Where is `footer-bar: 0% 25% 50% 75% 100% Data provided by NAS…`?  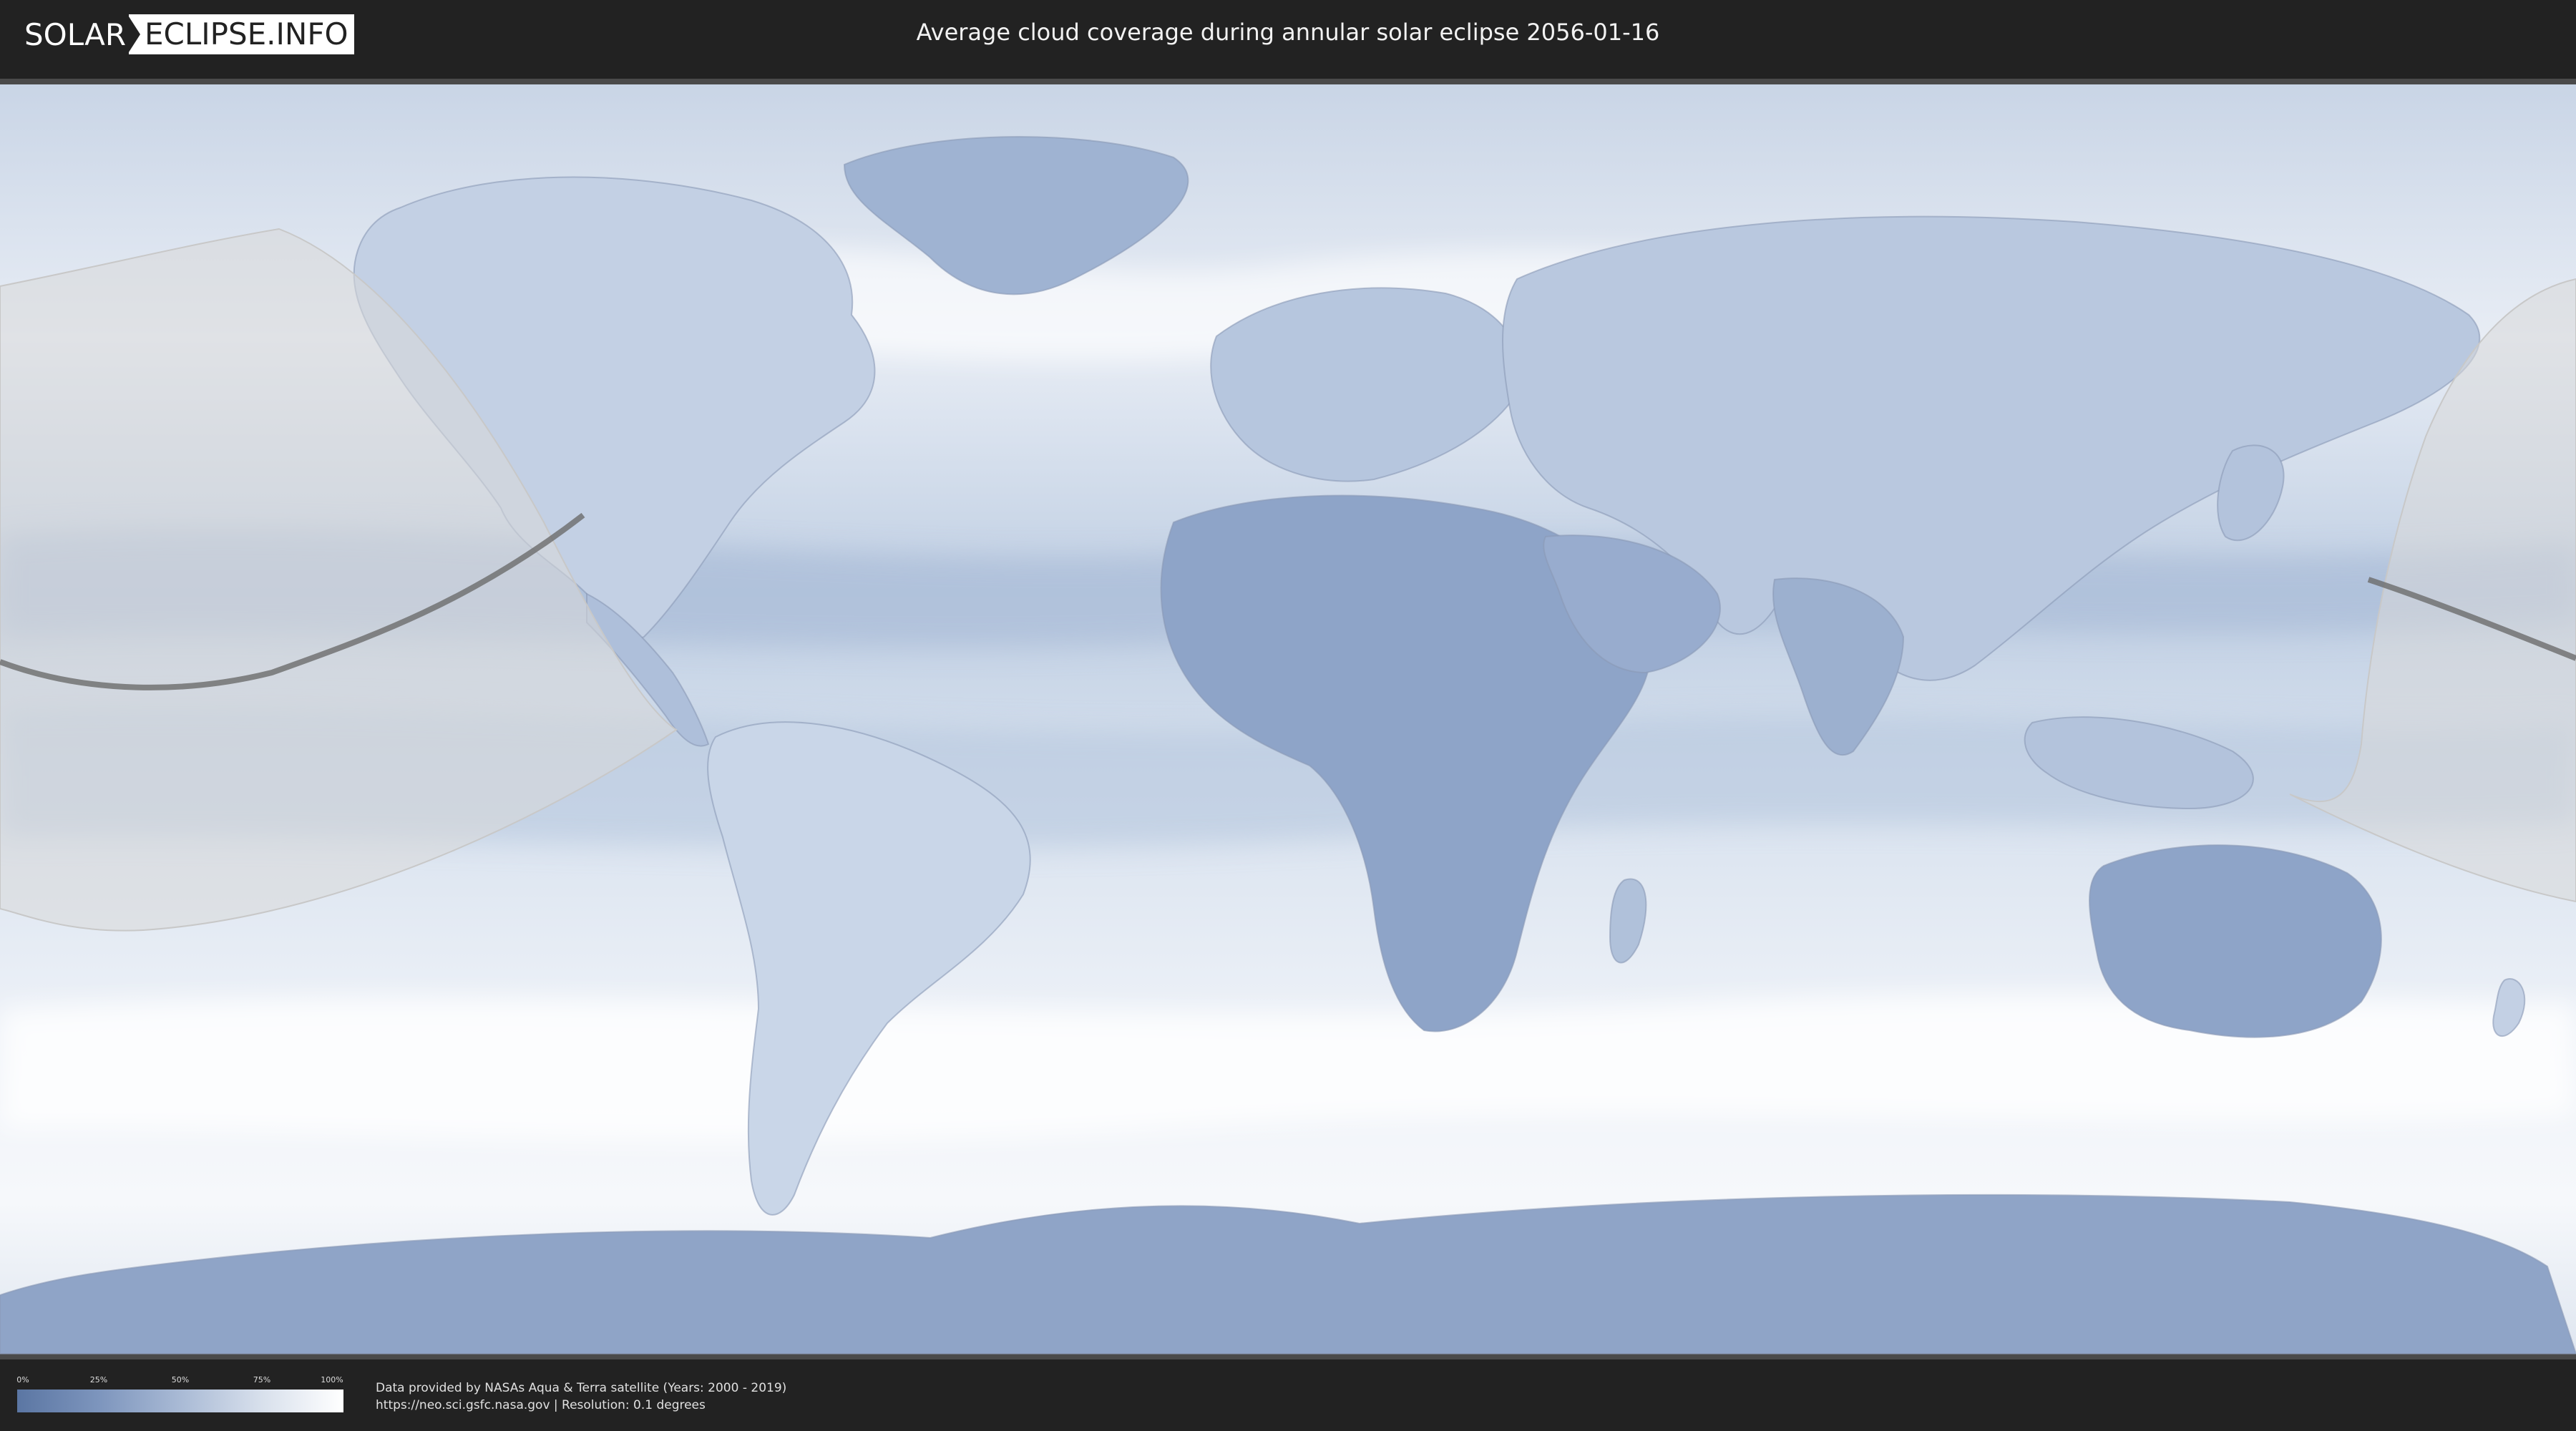 footer-bar: 0% 25% 50% 75% 100% Data provided by NAS… is located at coordinates (1288, 1395).